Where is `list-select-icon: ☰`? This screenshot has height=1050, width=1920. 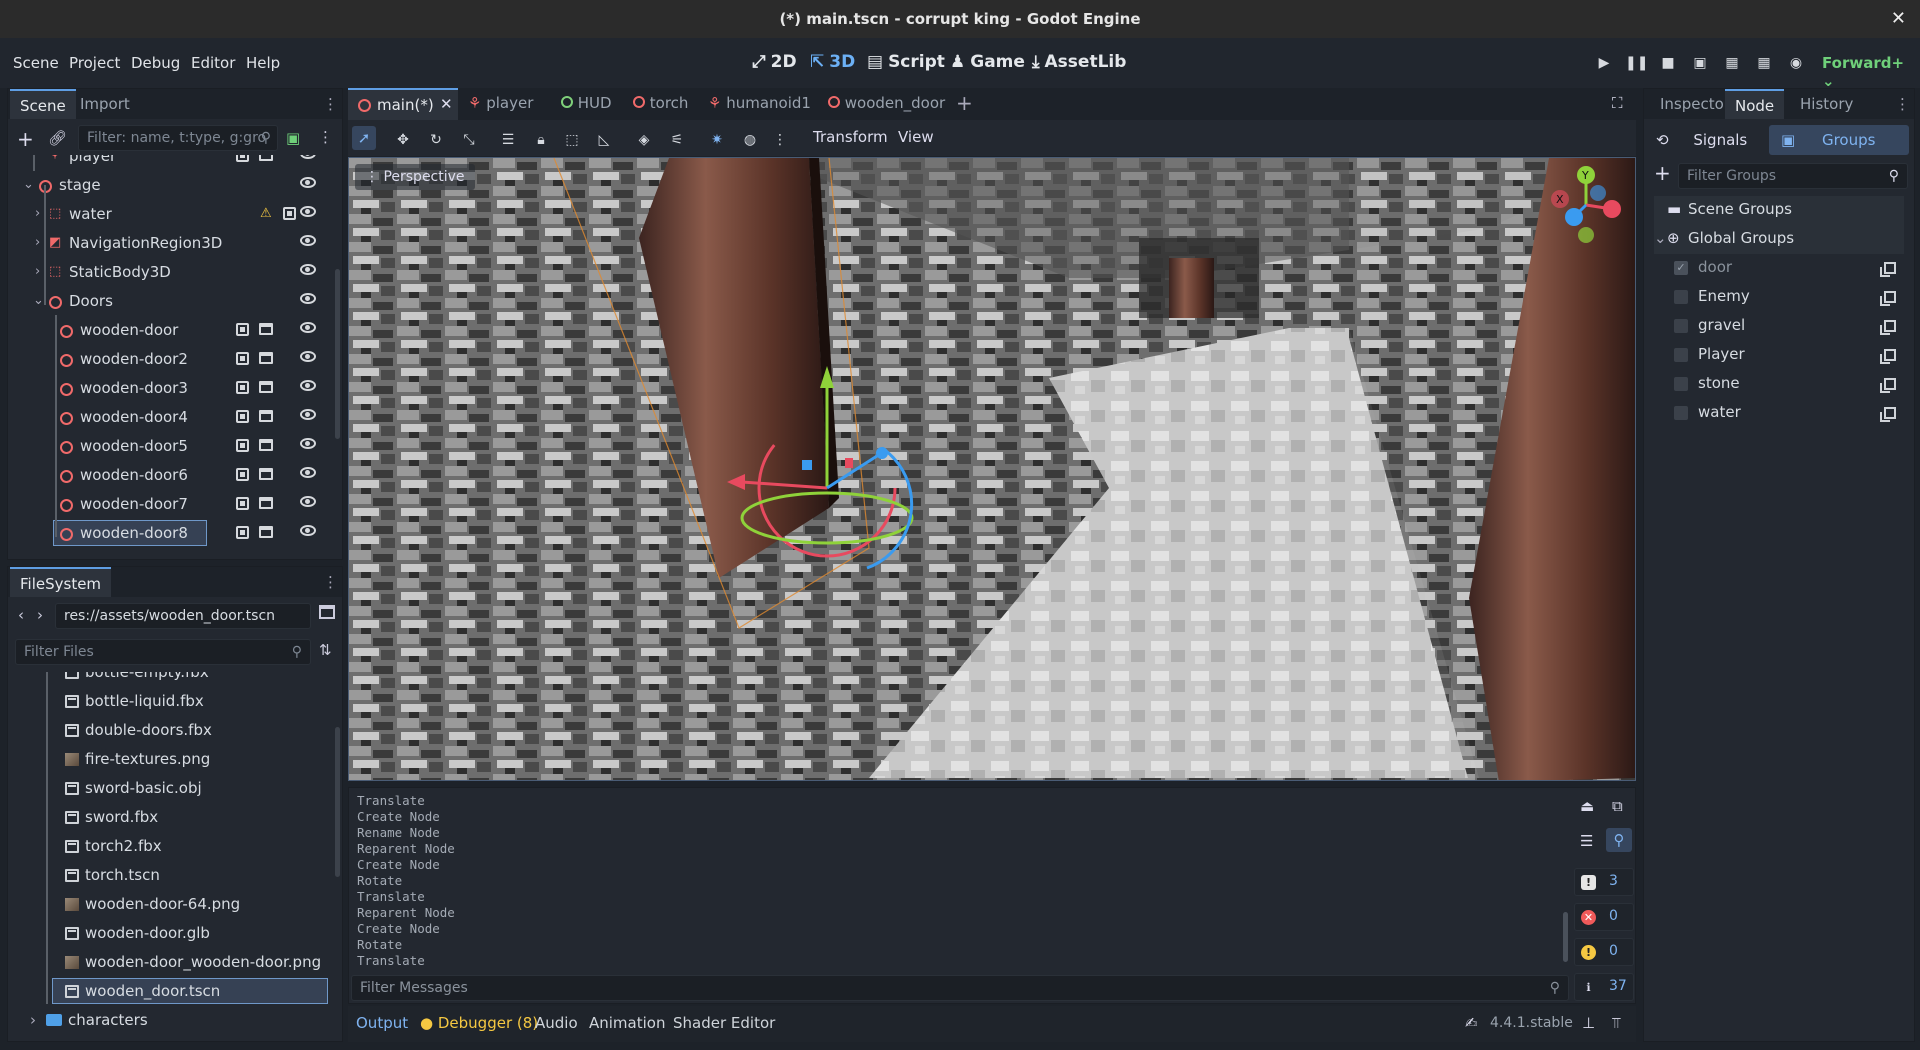 list-select-icon: ☰ is located at coordinates (508, 140).